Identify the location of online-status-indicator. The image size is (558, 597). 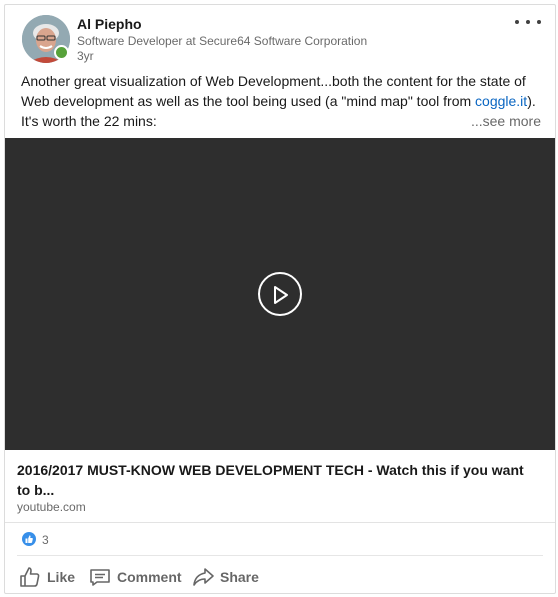
(61, 52).